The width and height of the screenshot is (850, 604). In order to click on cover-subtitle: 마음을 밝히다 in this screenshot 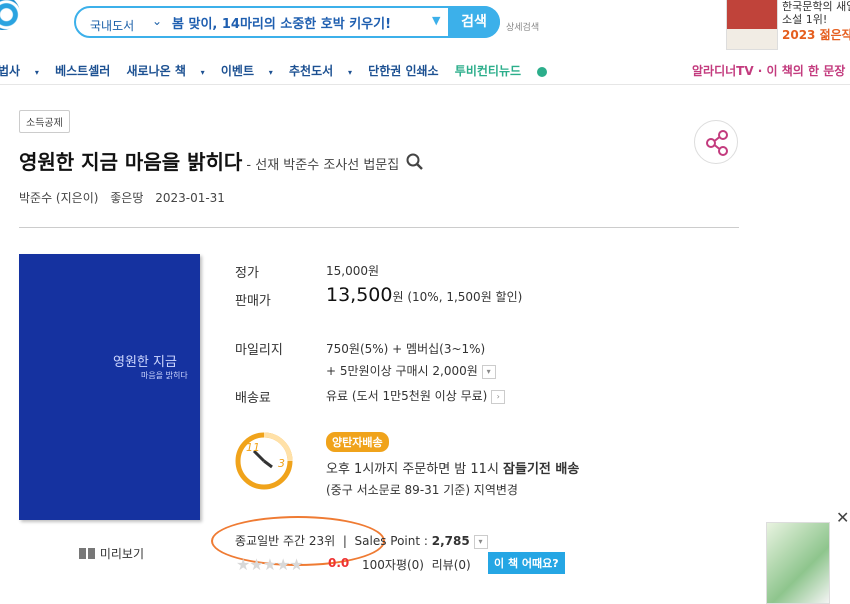, I will do `click(164, 375)`.